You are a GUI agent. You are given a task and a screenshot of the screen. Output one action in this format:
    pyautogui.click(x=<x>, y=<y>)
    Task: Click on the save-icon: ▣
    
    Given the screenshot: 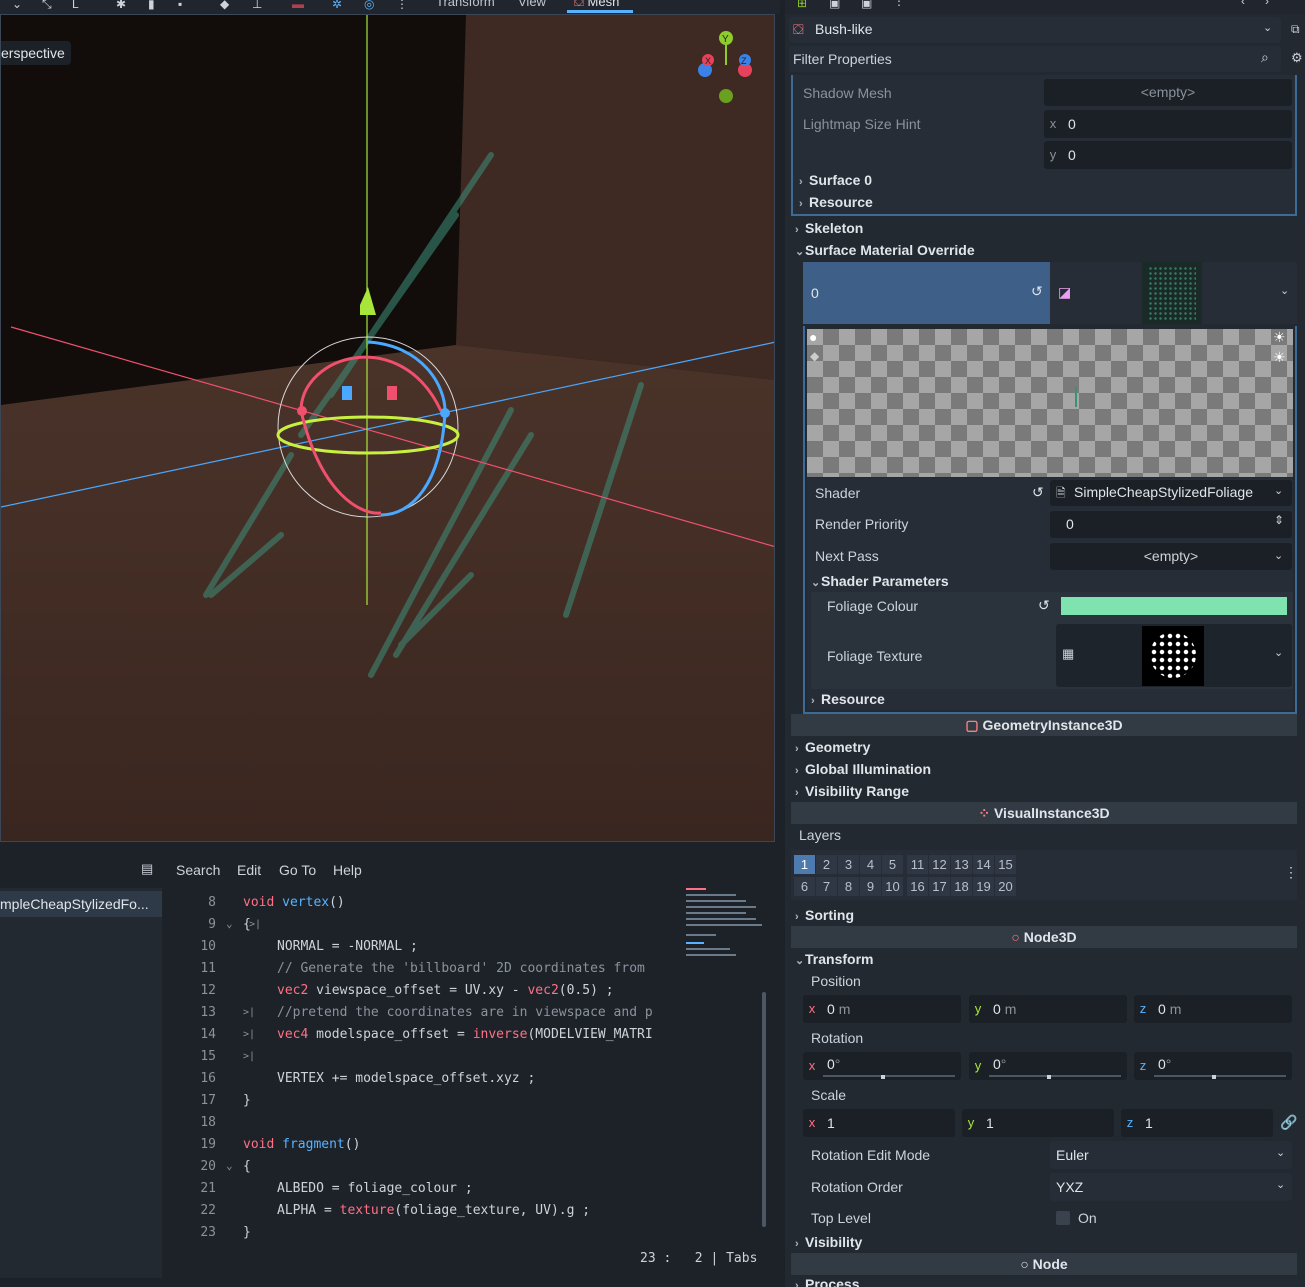 What is the action you would take?
    pyautogui.click(x=866, y=5)
    